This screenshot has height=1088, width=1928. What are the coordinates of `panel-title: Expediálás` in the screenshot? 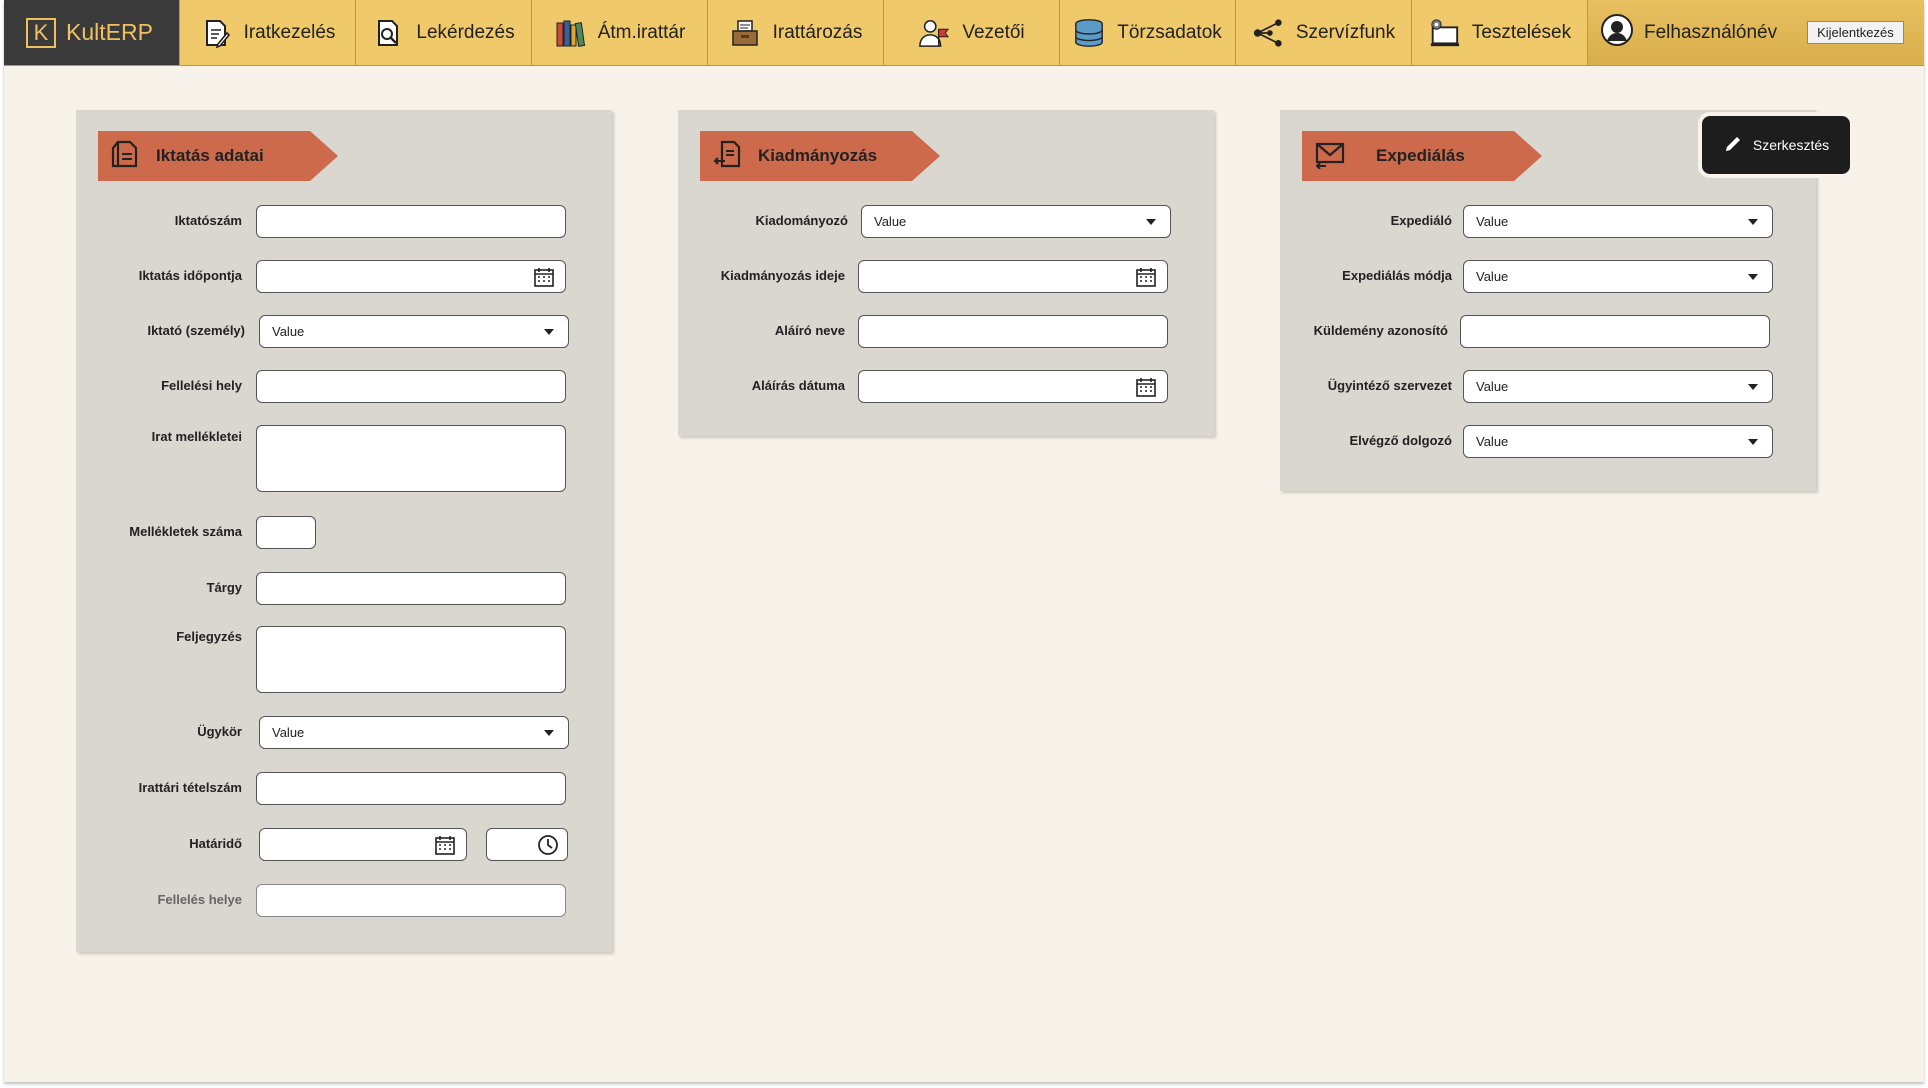 It's located at (1420, 155).